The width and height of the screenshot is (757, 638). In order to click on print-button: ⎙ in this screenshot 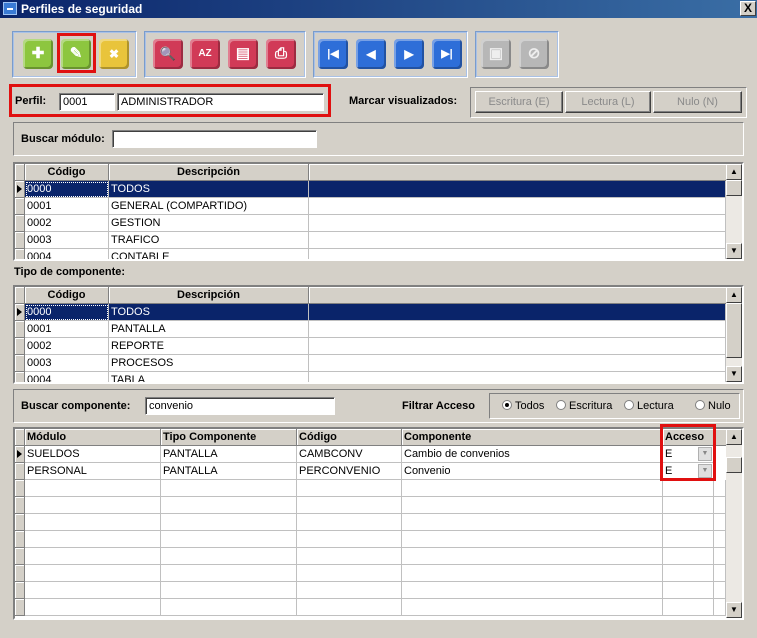, I will do `click(281, 54)`.